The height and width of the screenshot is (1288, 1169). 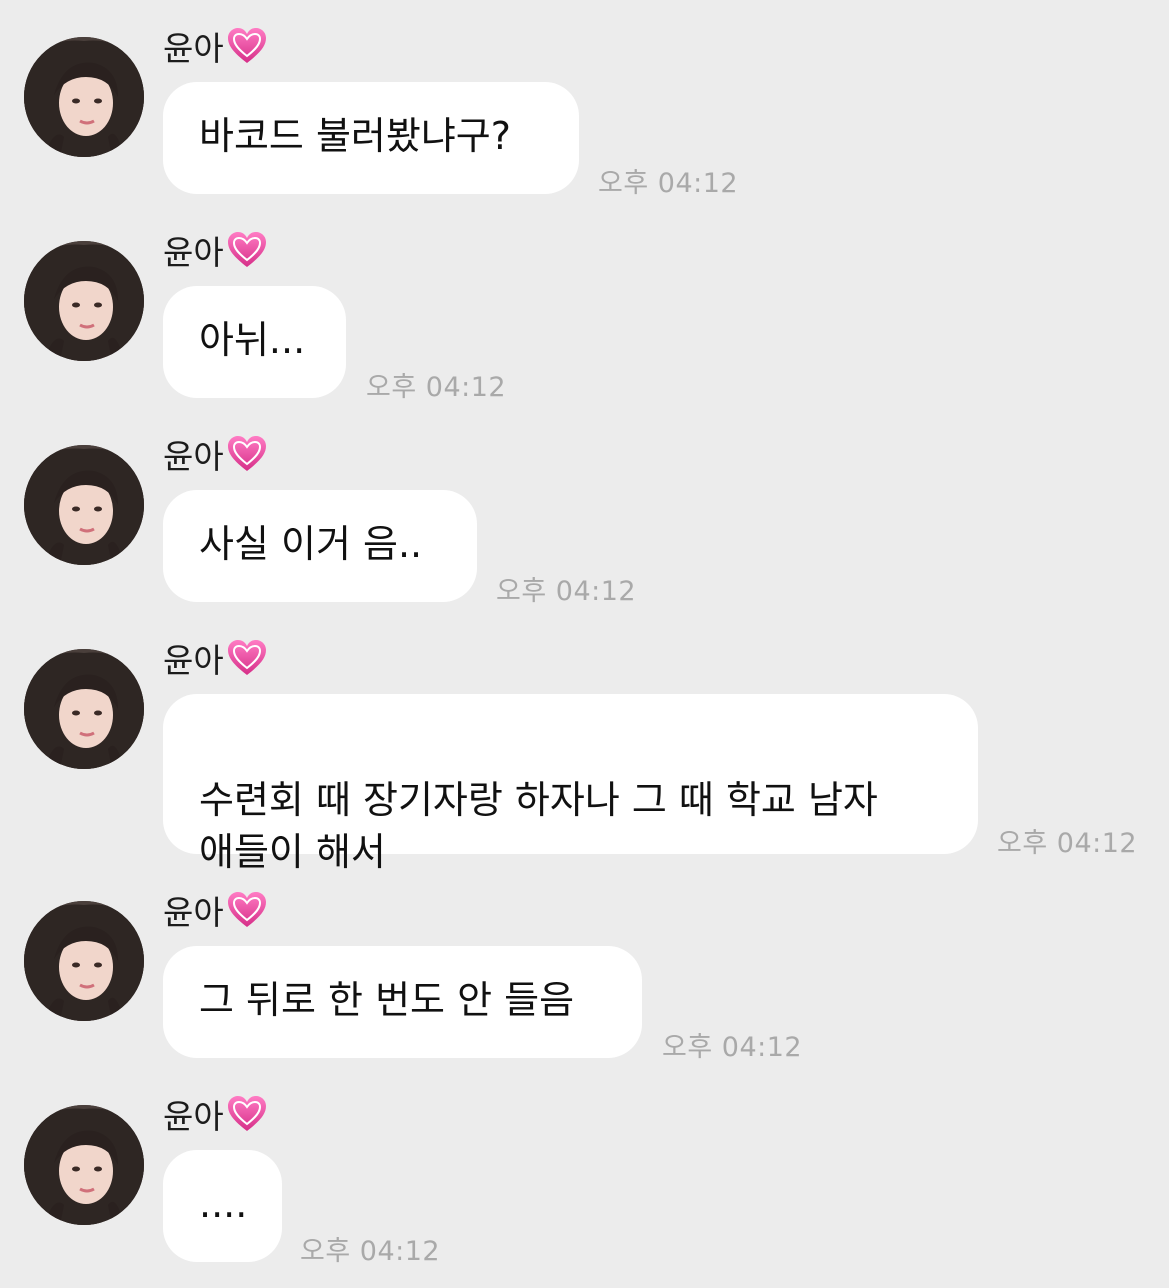 I want to click on message-text: 사실 이거 음.., so click(x=311, y=544).